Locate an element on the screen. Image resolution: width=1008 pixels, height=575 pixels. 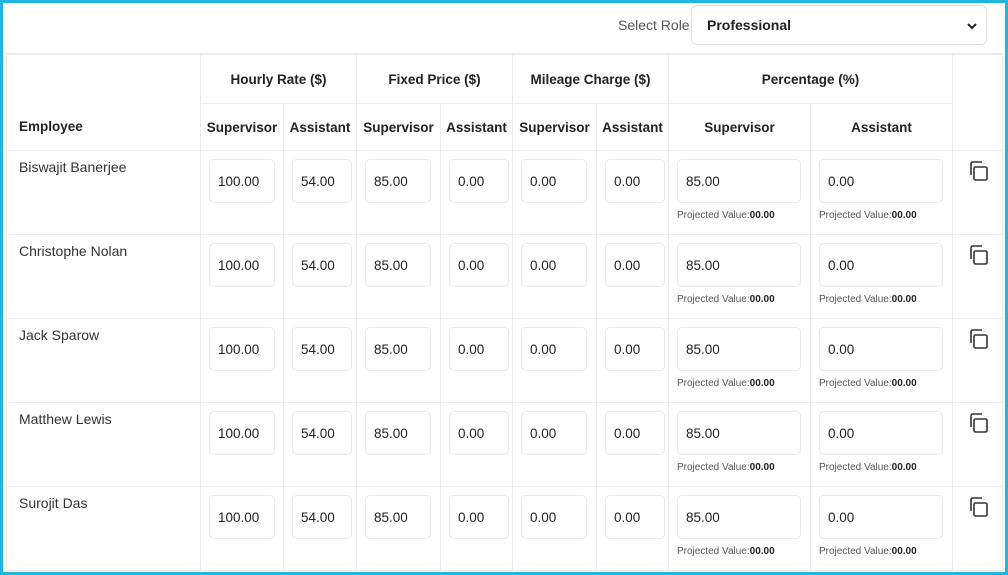
fixed-supervisor-header: Supervisor is located at coordinates (398, 127).